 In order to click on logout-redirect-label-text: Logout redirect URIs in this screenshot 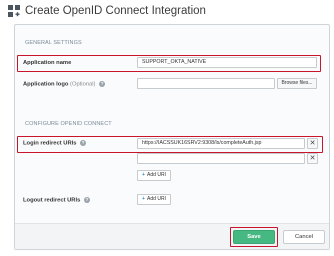, I will do `click(52, 200)`.